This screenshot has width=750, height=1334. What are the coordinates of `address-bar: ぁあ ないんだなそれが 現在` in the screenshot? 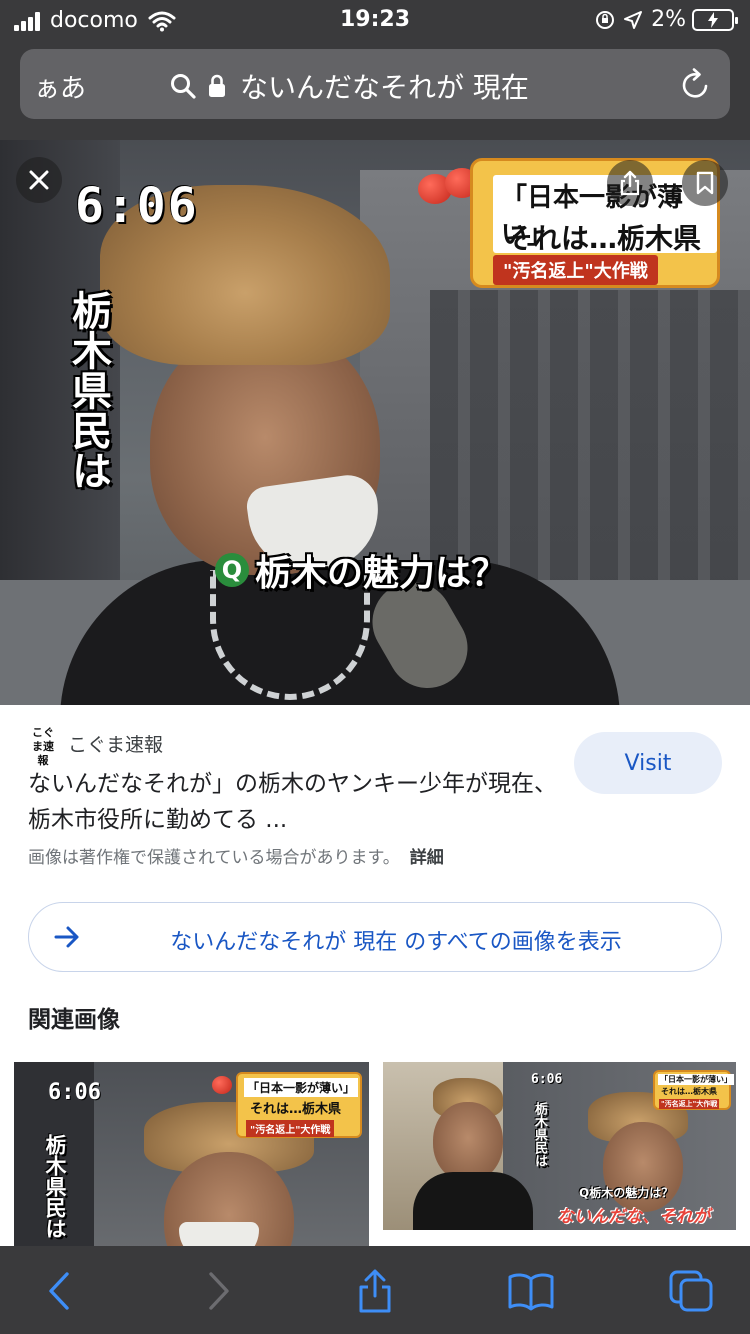 It's located at (375, 84).